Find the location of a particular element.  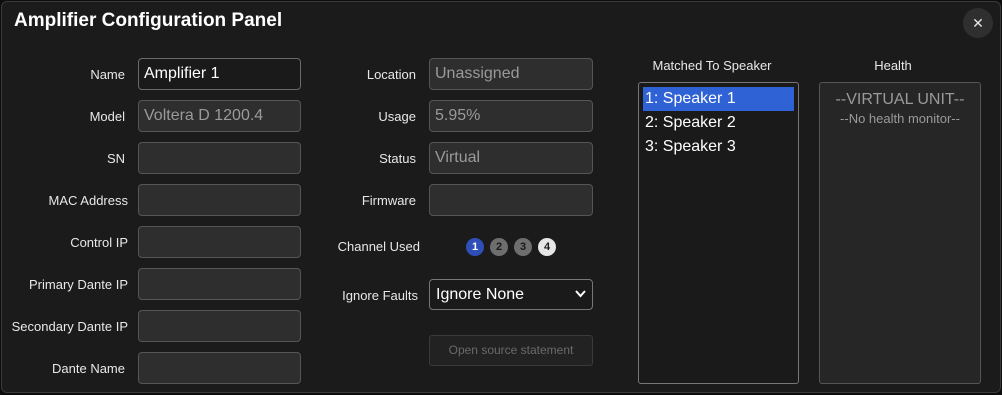

health-header: Health is located at coordinates (893, 65).